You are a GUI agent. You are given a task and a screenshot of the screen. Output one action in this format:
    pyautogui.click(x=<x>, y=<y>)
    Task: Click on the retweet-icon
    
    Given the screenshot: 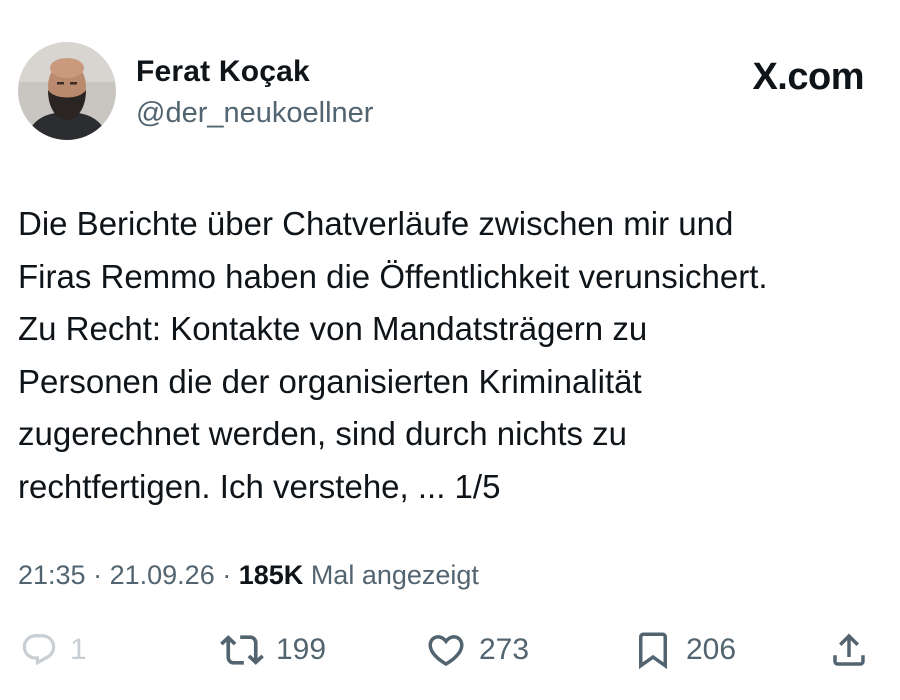 What is the action you would take?
    pyautogui.click(x=242, y=650)
    